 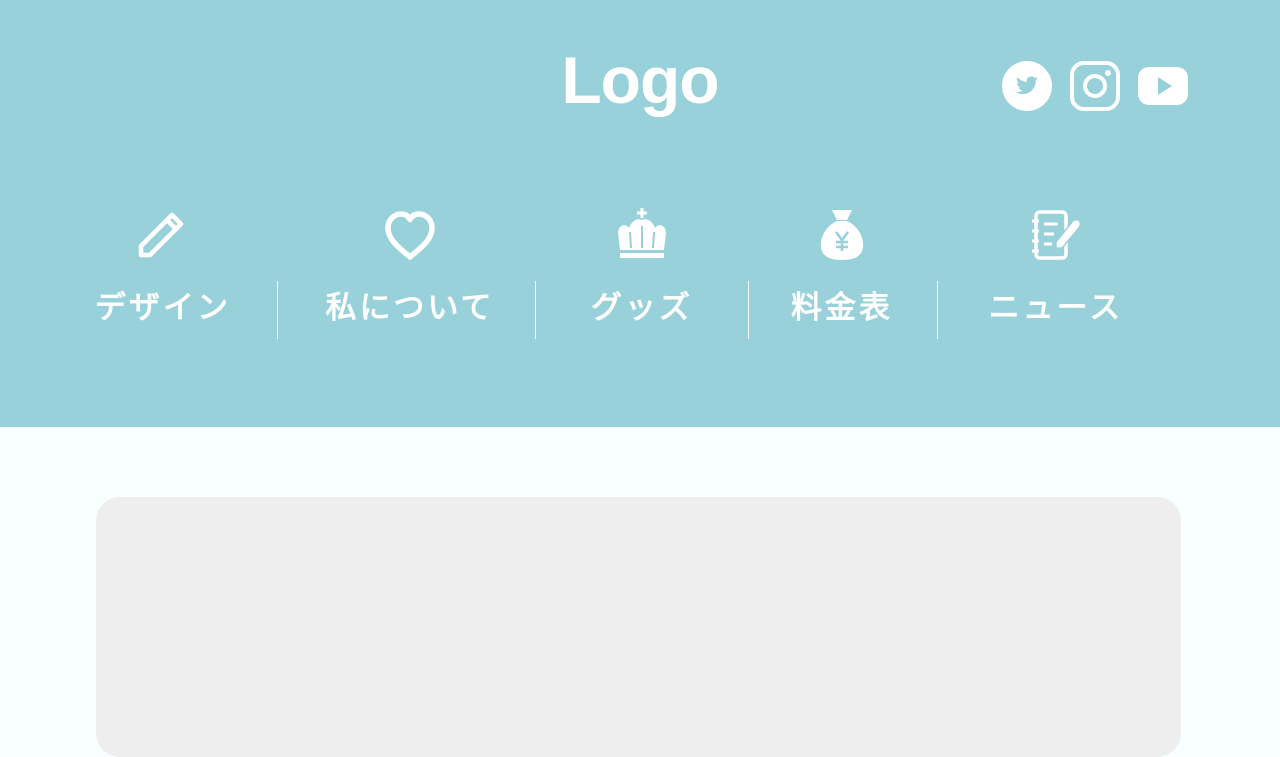 What do you see at coordinates (163, 308) in the screenshot?
I see `nav-label: デザイン` at bounding box center [163, 308].